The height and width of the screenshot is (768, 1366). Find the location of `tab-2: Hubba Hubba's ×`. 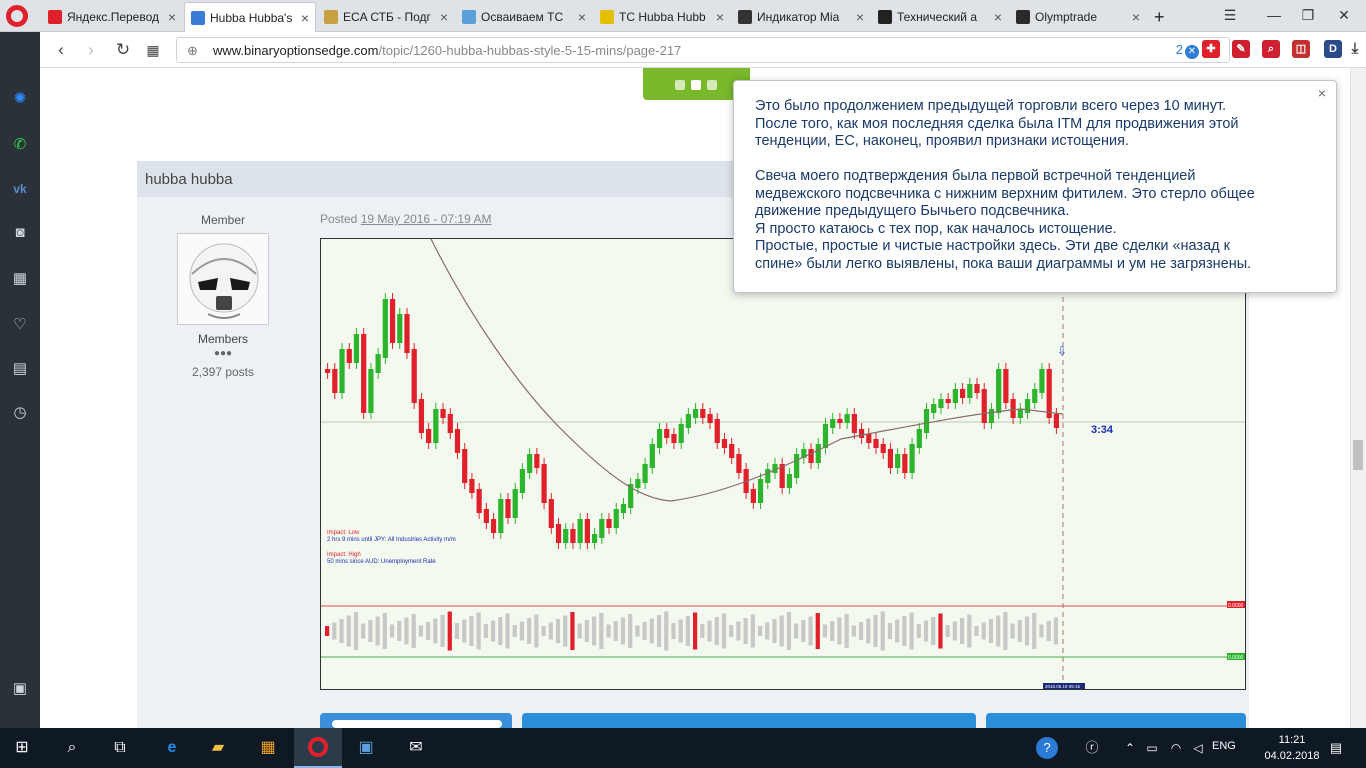

tab-2: Hubba Hubba's × is located at coordinates (250, 17).